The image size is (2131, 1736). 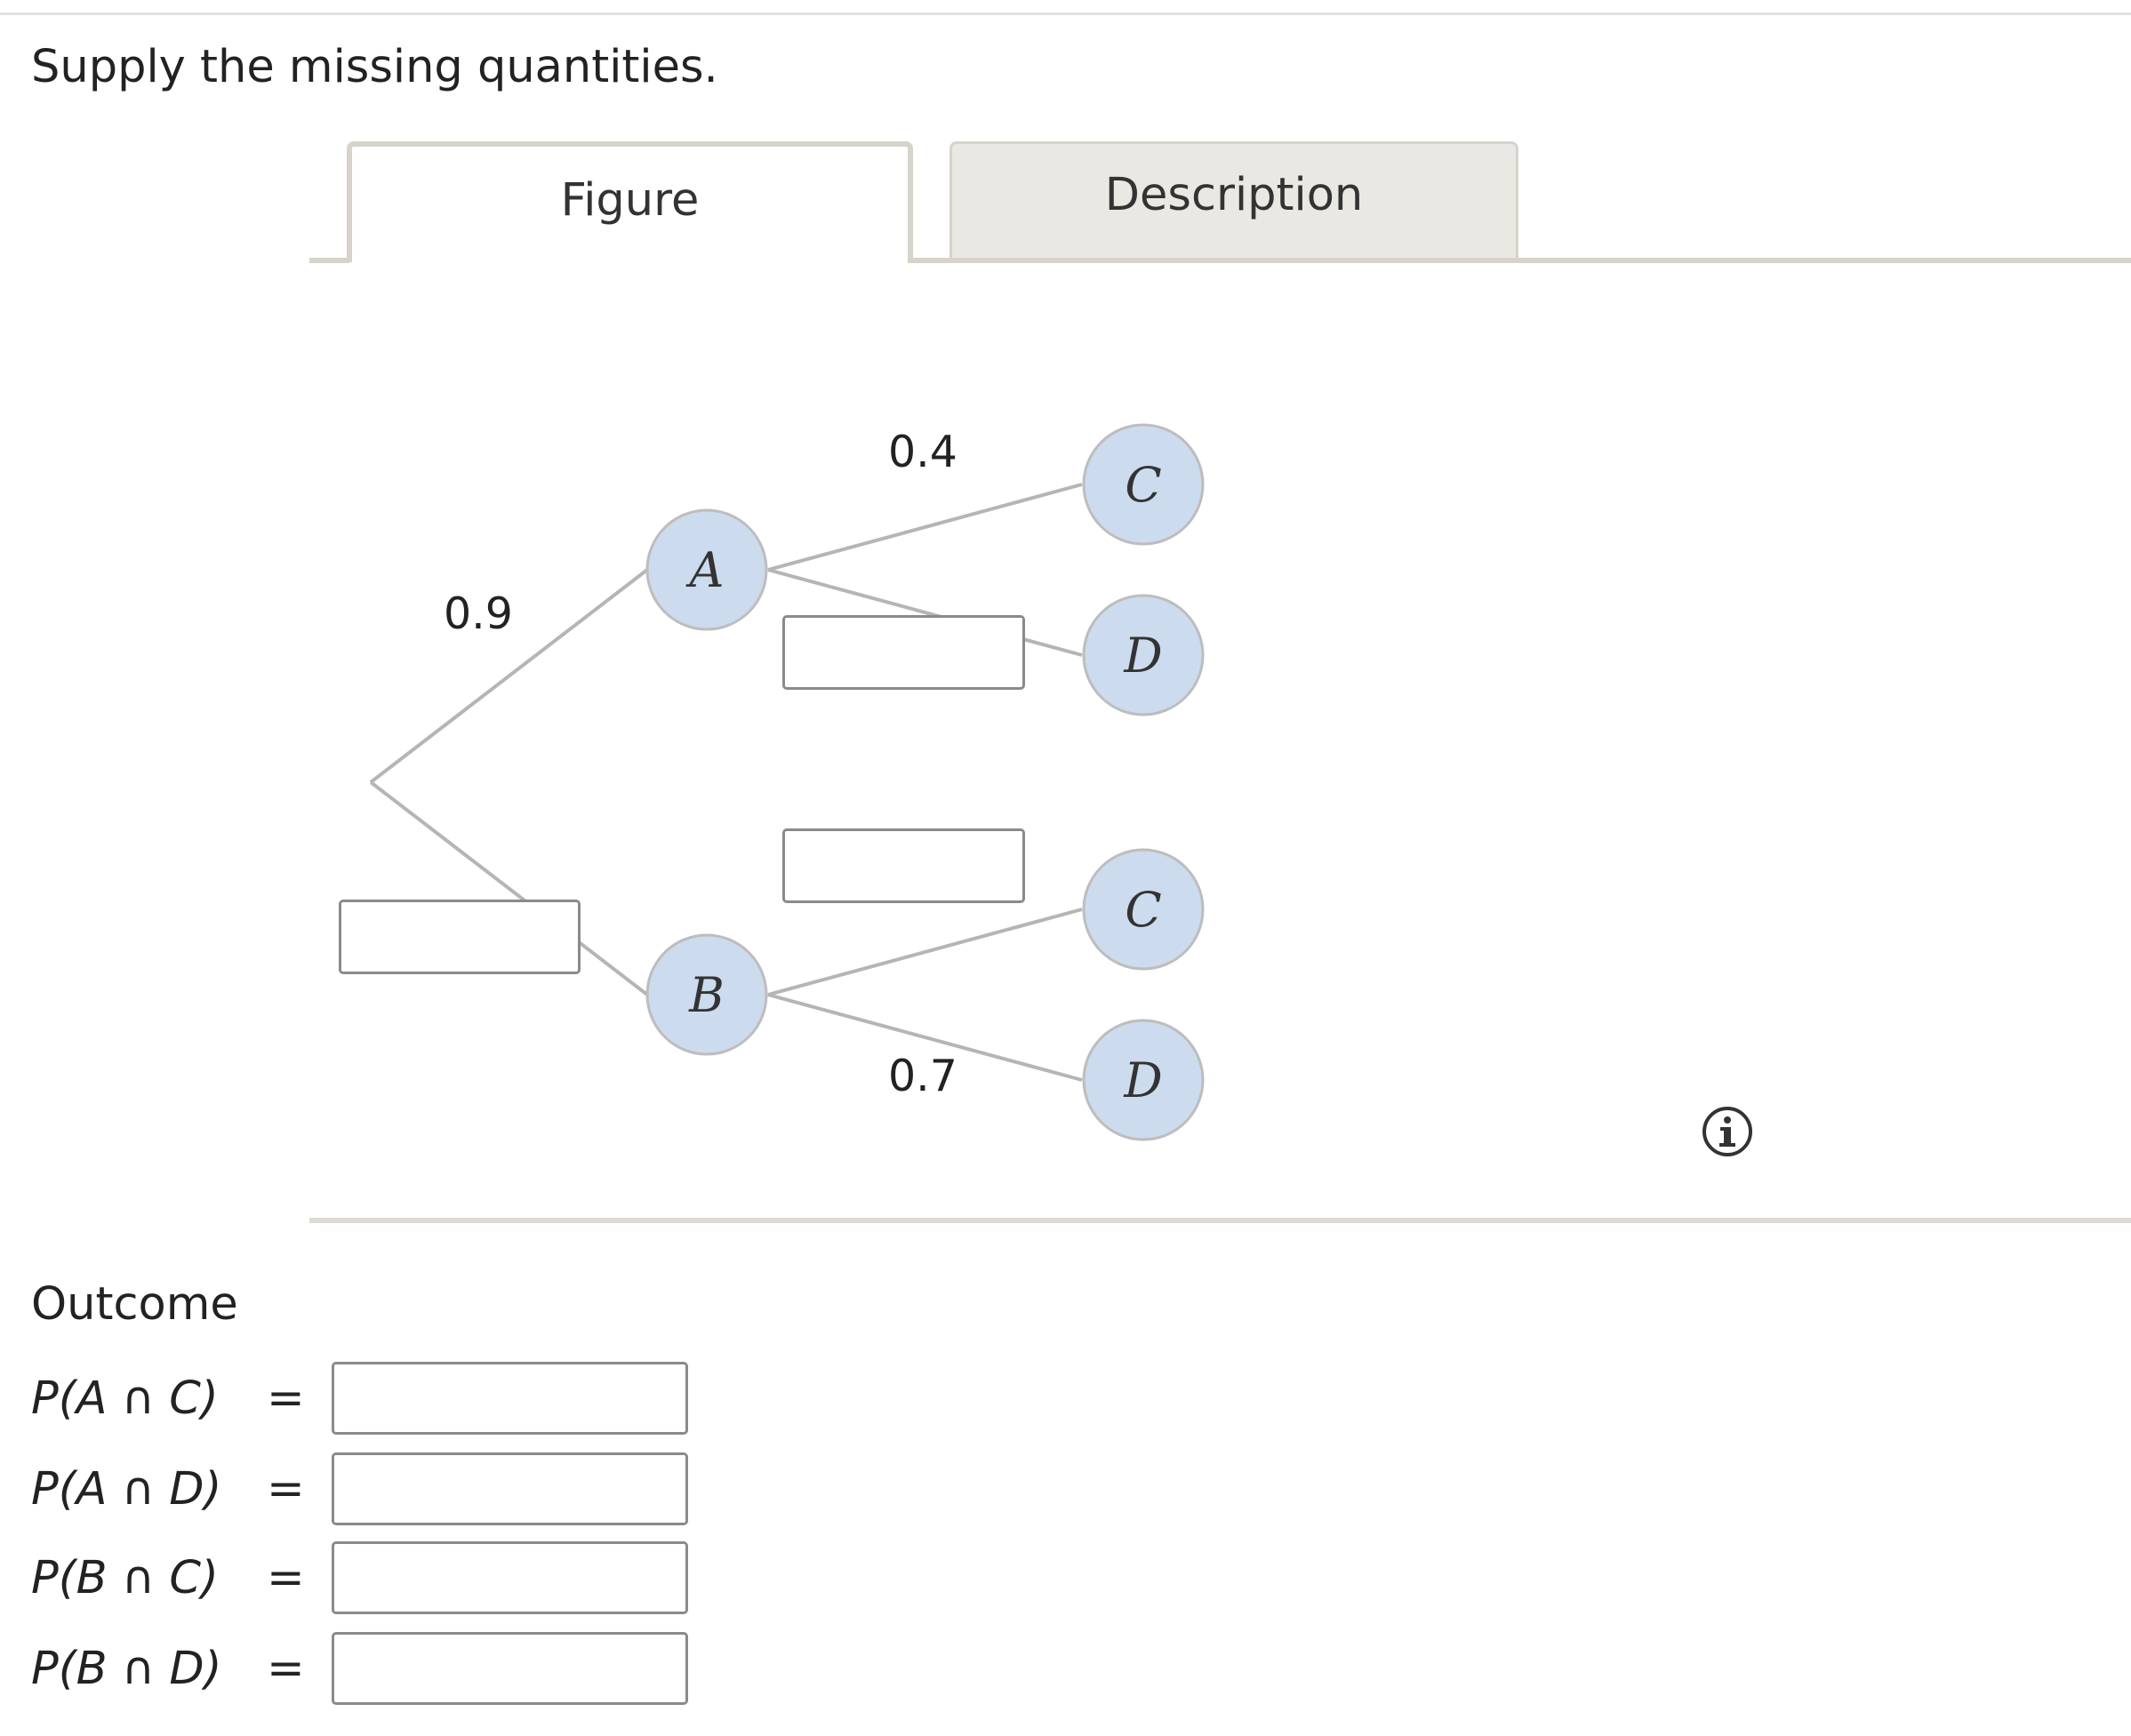 I want to click on branch-input-B-C, so click(x=903, y=865).